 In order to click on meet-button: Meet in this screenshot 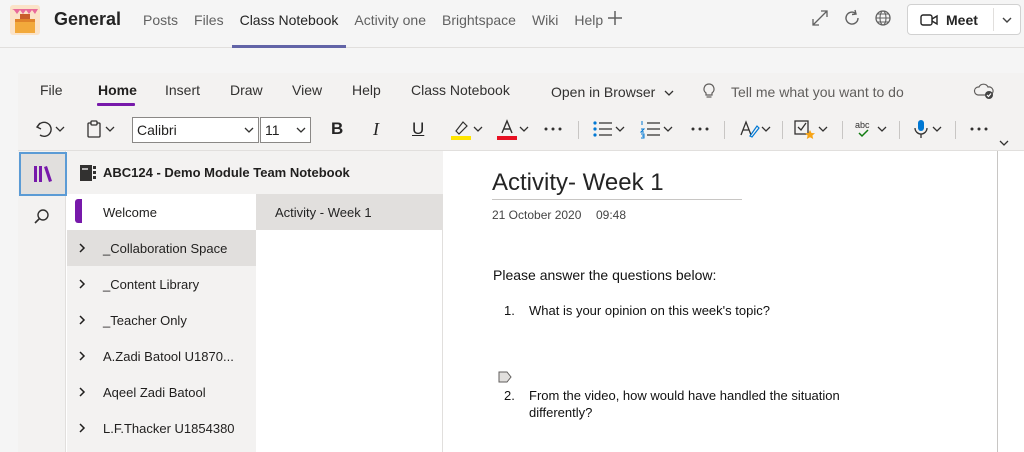, I will do `click(950, 19)`.